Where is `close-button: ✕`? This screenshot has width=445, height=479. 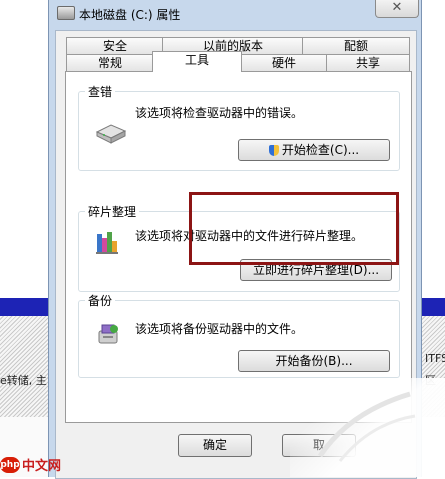 close-button: ✕ is located at coordinates (397, 9).